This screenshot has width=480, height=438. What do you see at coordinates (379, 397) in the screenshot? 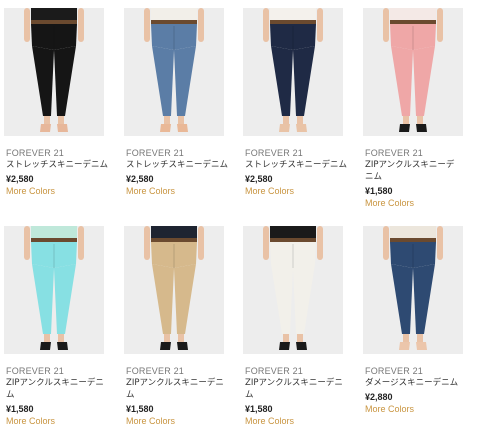
I see `product-price: ¥2,880` at bounding box center [379, 397].